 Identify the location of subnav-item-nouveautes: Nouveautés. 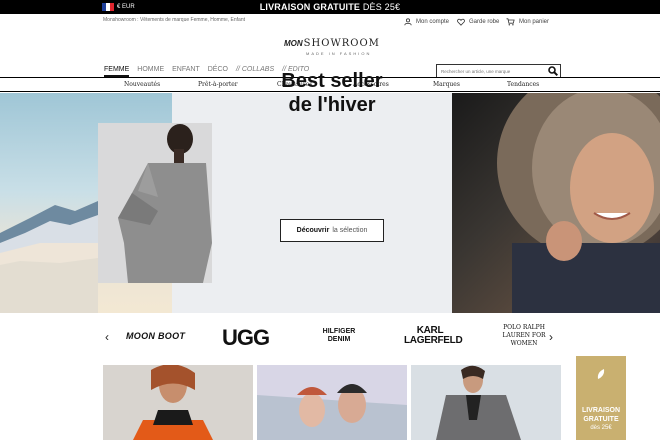
(142, 84).